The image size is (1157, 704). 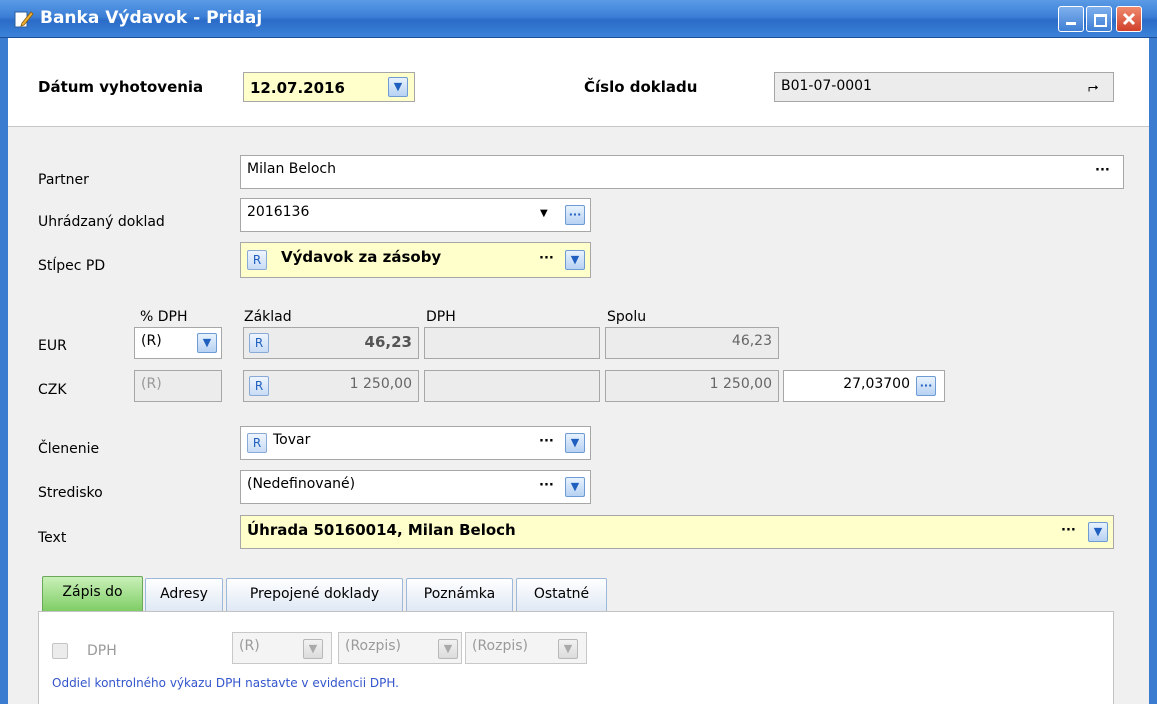 I want to click on eur-total-field: 46,23, so click(x=692, y=343).